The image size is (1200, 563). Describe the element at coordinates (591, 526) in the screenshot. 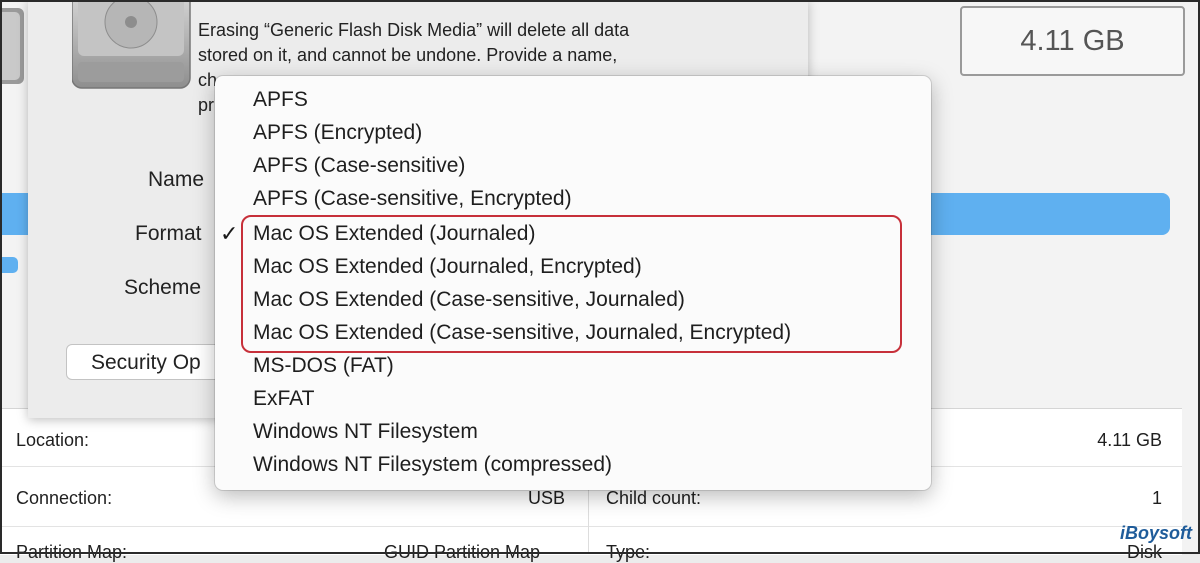

I see `row-divider` at that location.